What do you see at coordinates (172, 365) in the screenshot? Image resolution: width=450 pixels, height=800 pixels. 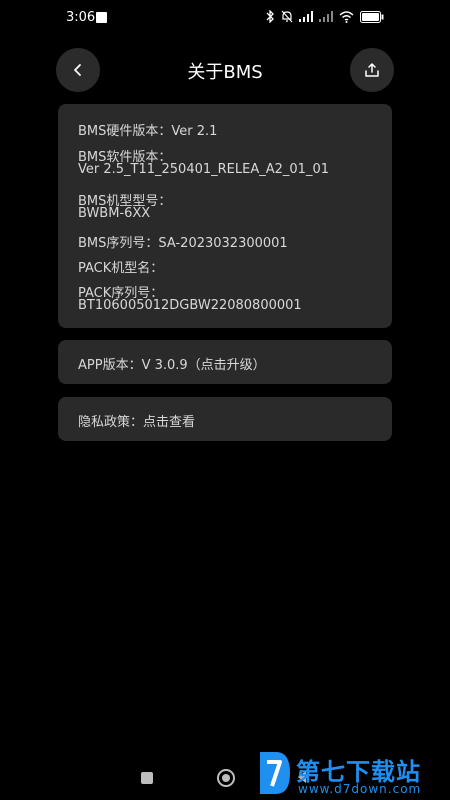 I see `app-version-text: APP版本：V 3.0.9（点击升级）` at bounding box center [172, 365].